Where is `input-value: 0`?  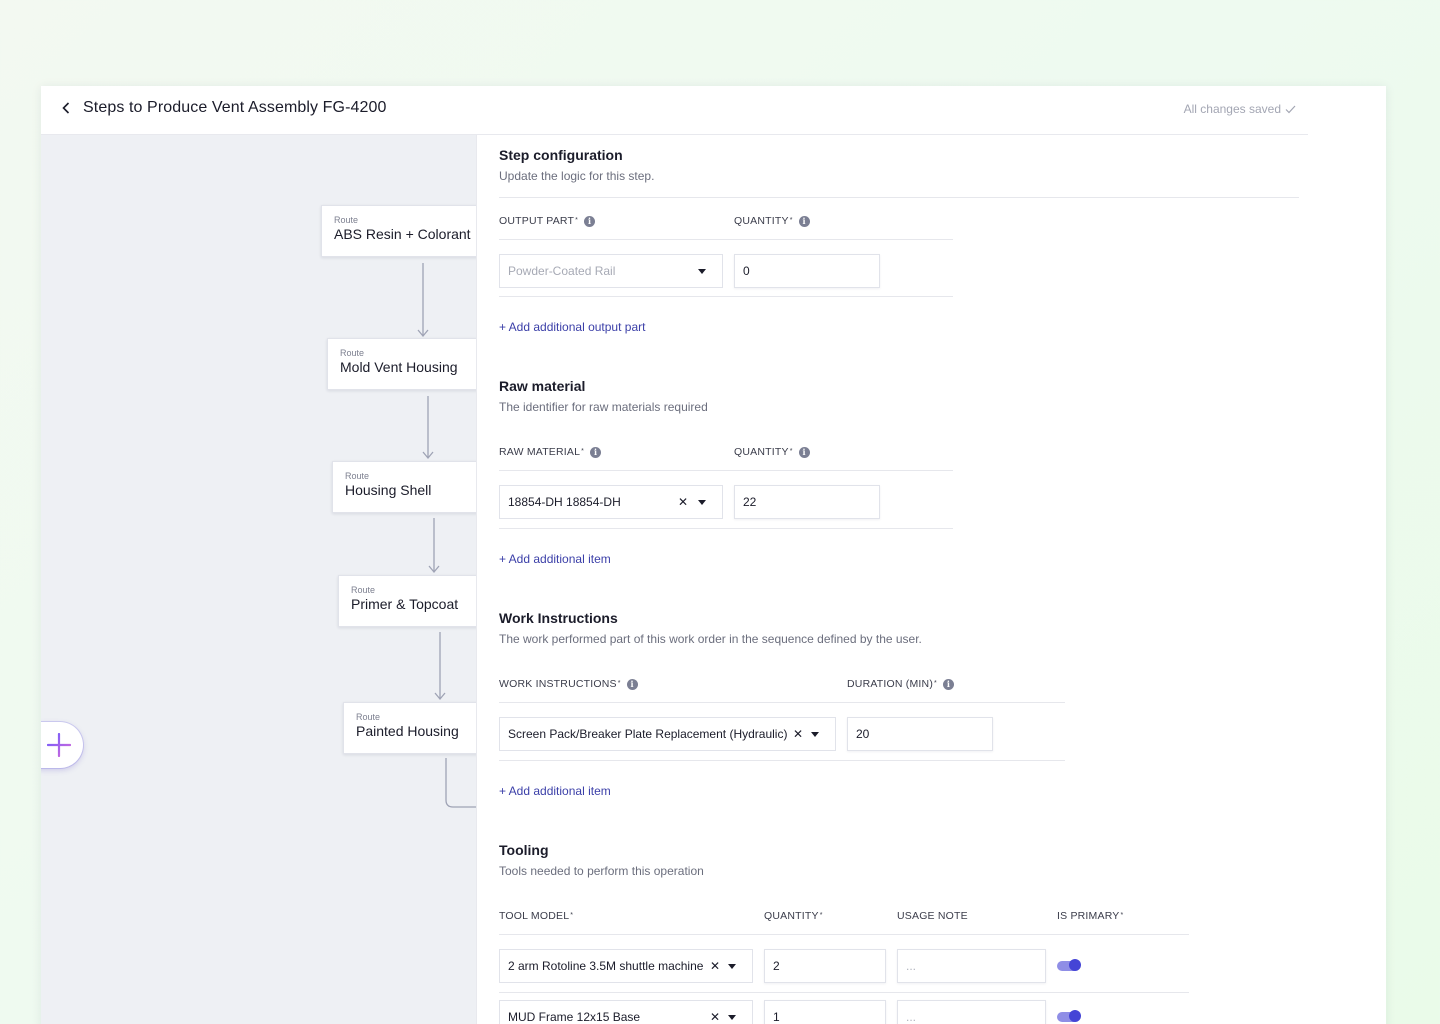 input-value: 0 is located at coordinates (746, 271).